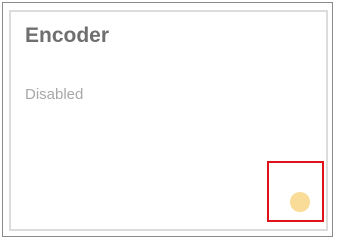  Describe the element at coordinates (54, 94) in the screenshot. I see `card-status-text: Disabled` at that location.